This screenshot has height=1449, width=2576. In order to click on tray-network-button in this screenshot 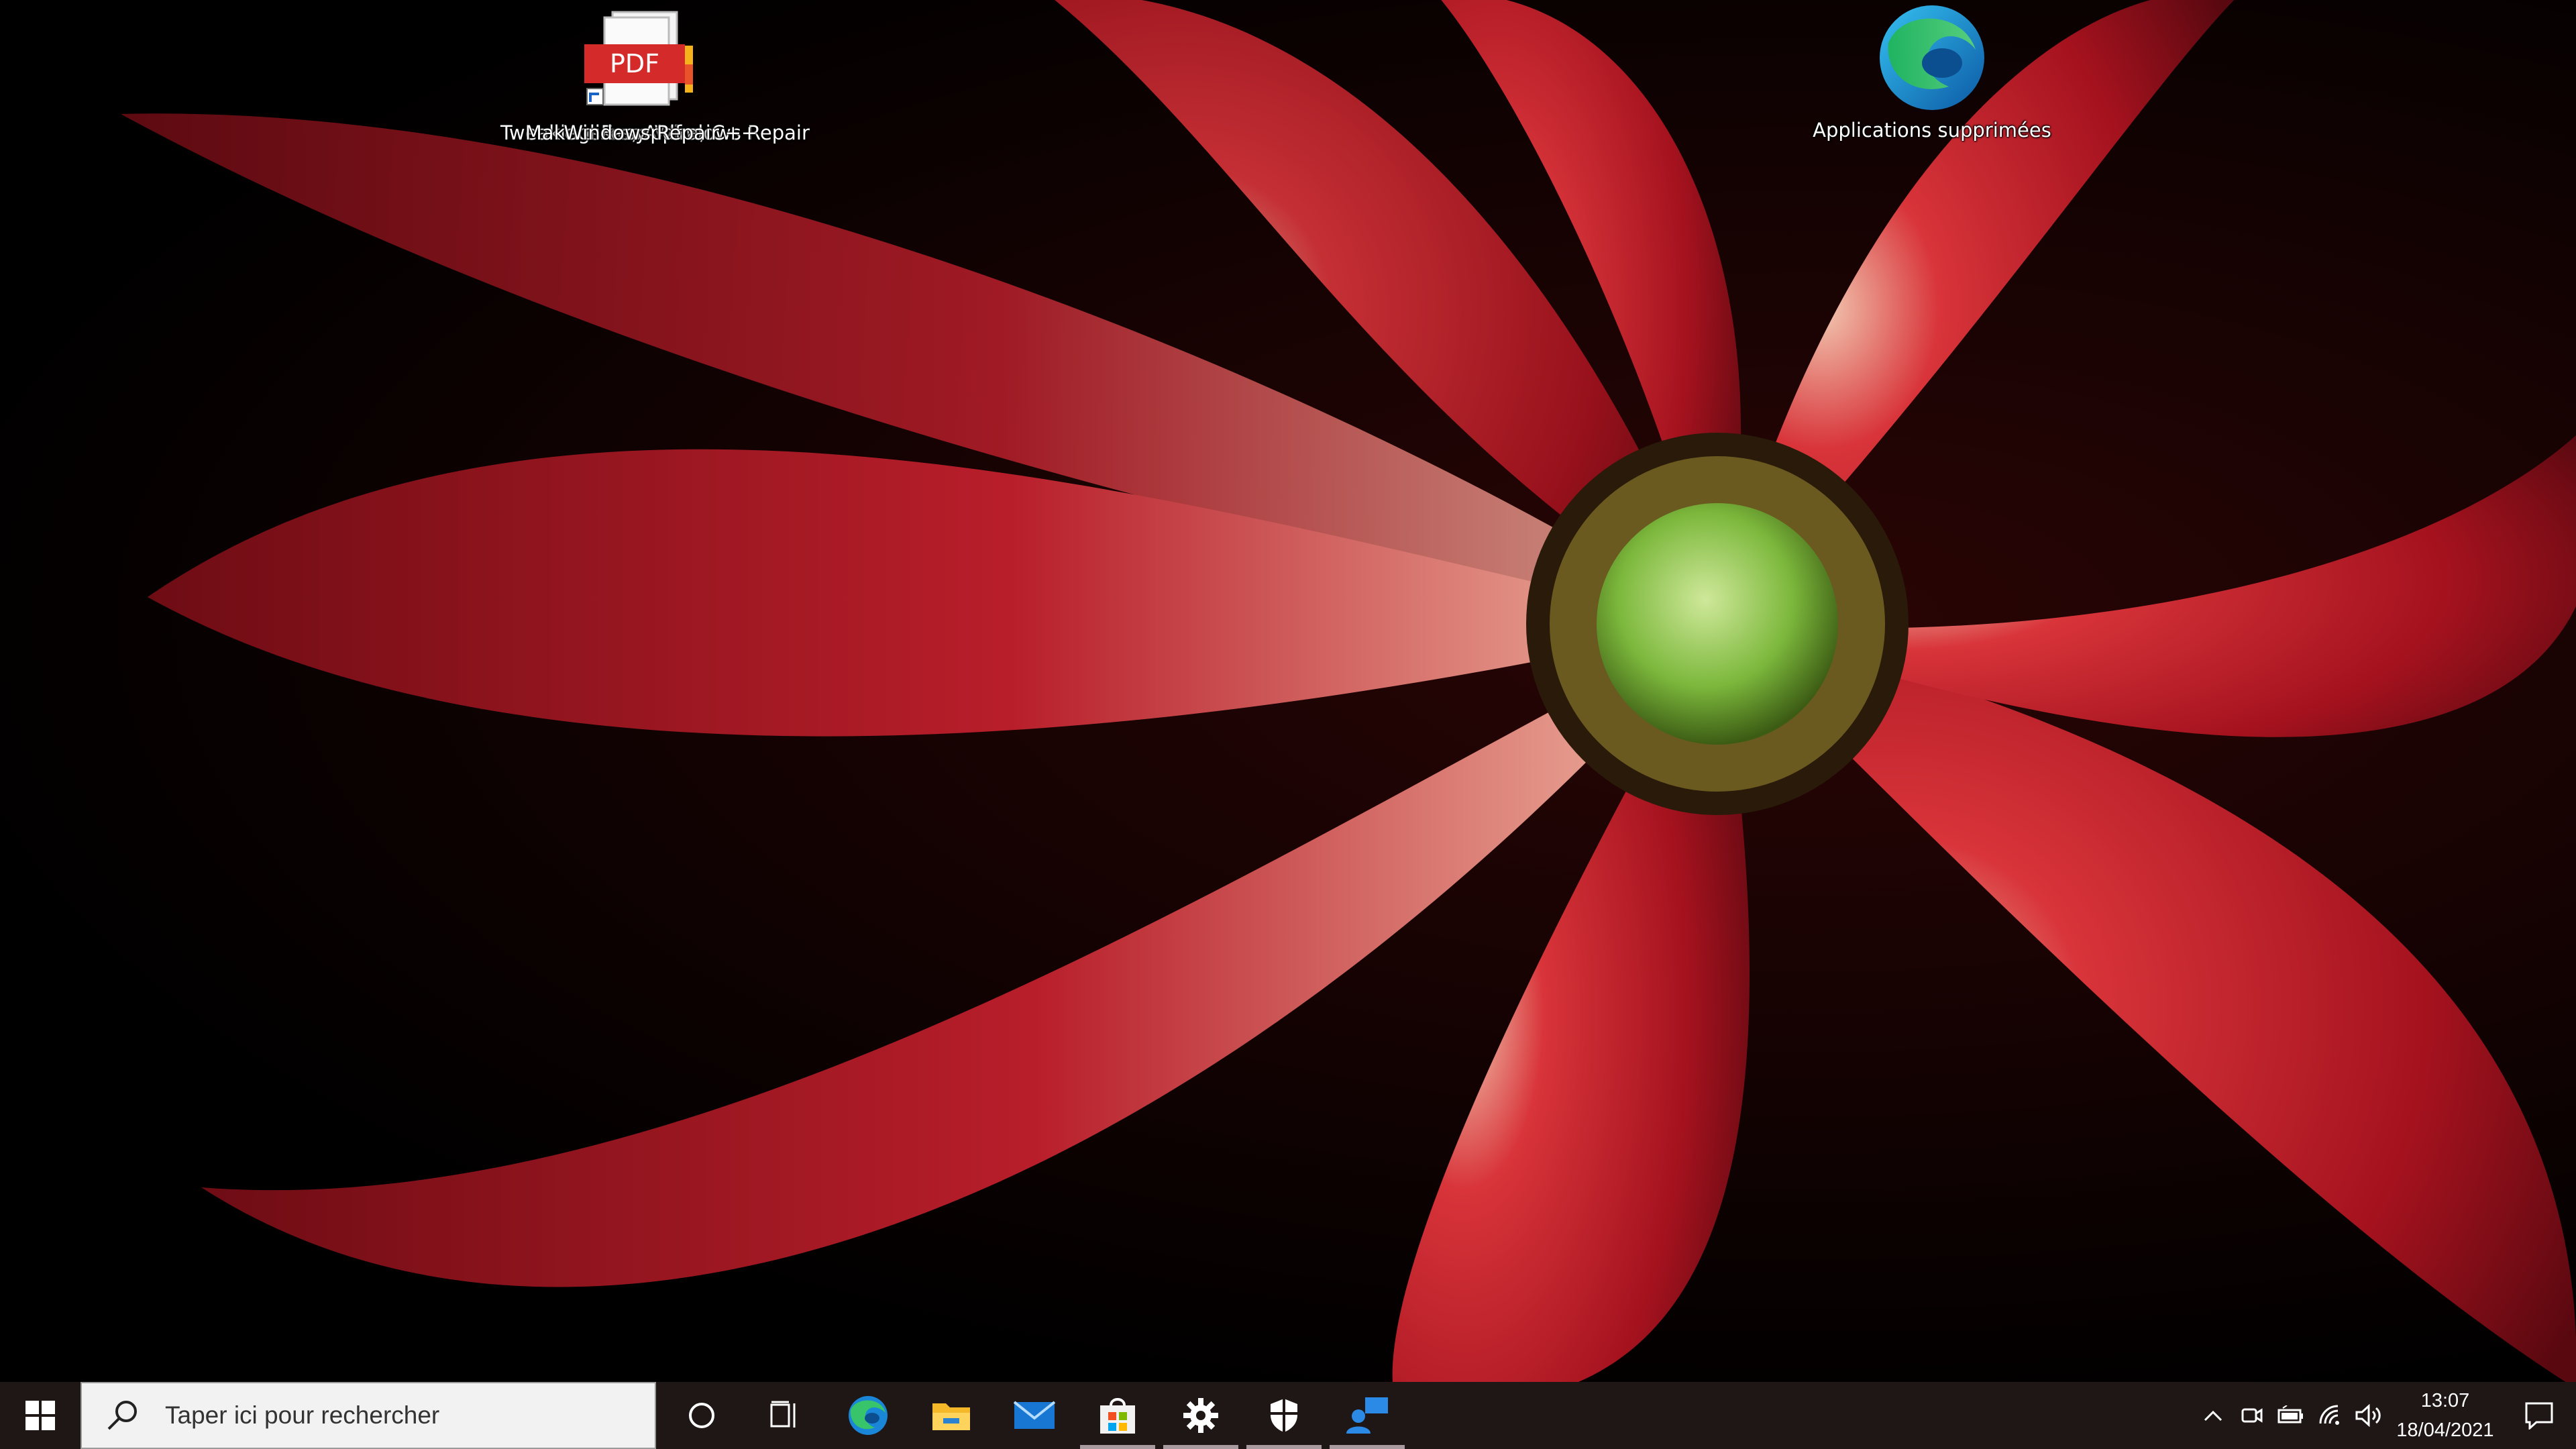, I will do `click(2329, 1415)`.